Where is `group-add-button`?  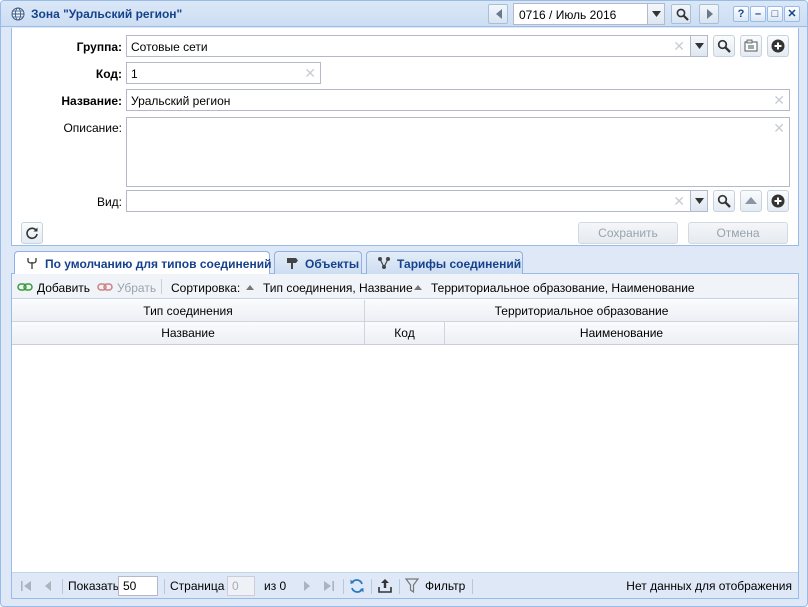
group-add-button is located at coordinates (778, 46).